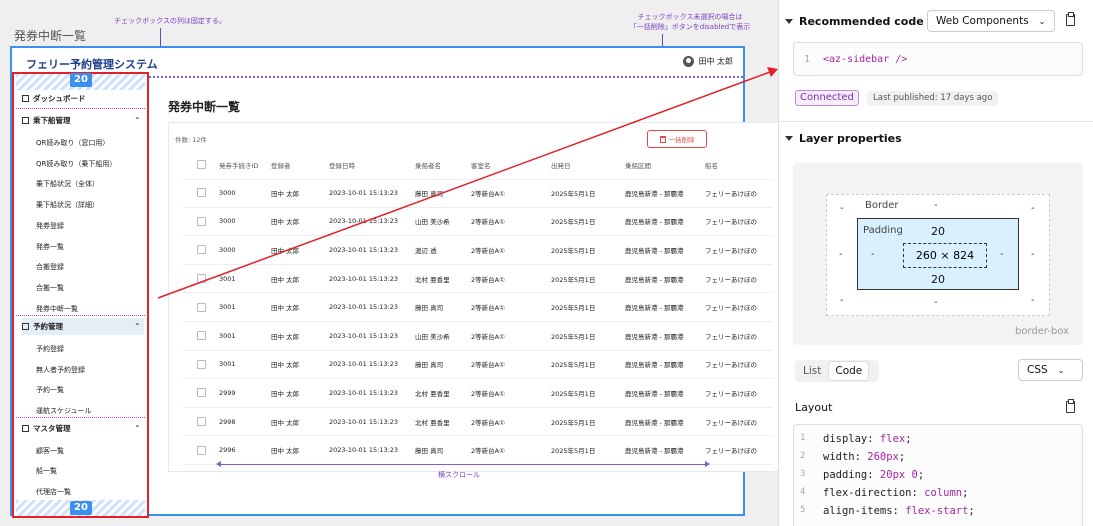 This screenshot has width=1093, height=526. Describe the element at coordinates (803, 492) in the screenshot. I see `line-number: 4` at that location.